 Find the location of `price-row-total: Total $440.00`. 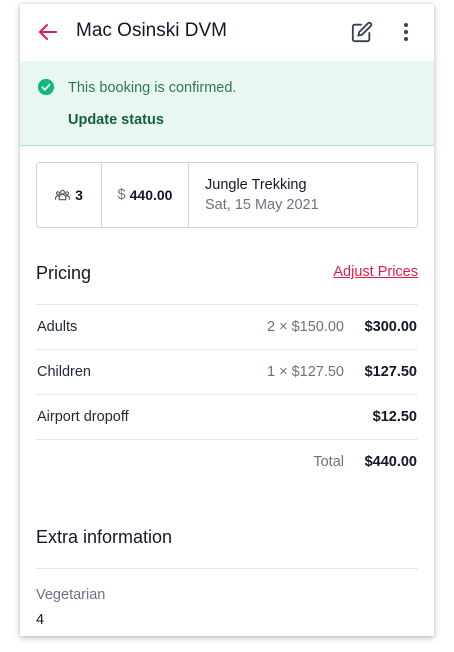

price-row-total: Total $440.00 is located at coordinates (227, 461).